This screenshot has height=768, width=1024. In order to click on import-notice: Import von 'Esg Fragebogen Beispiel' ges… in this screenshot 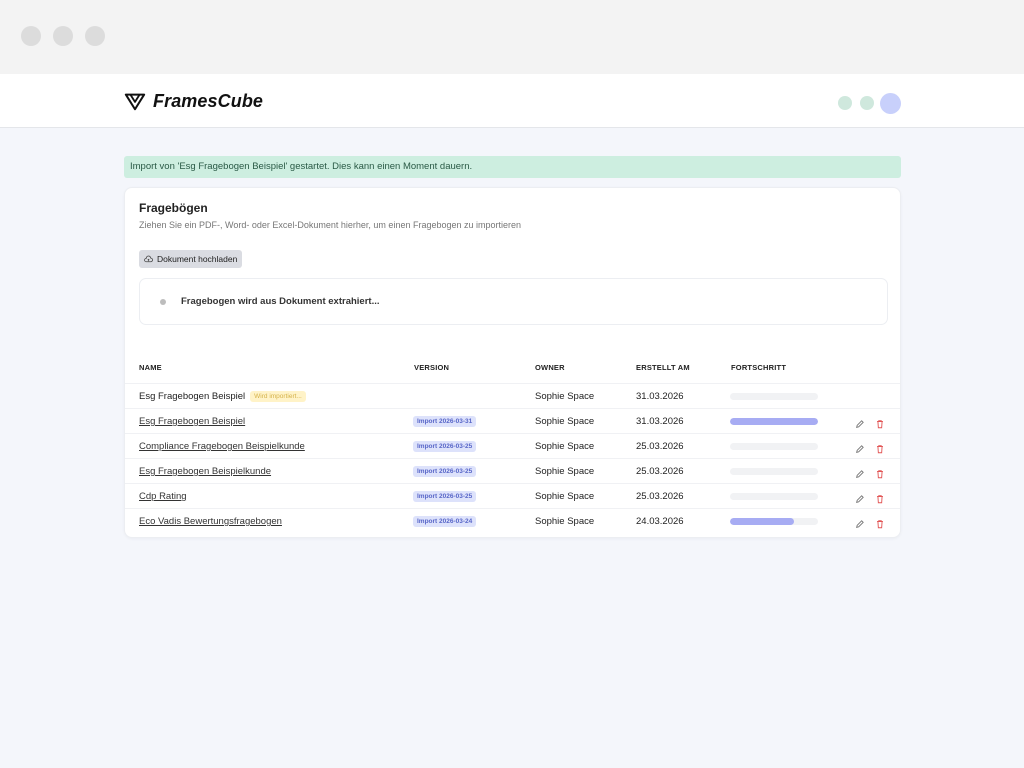, I will do `click(512, 167)`.